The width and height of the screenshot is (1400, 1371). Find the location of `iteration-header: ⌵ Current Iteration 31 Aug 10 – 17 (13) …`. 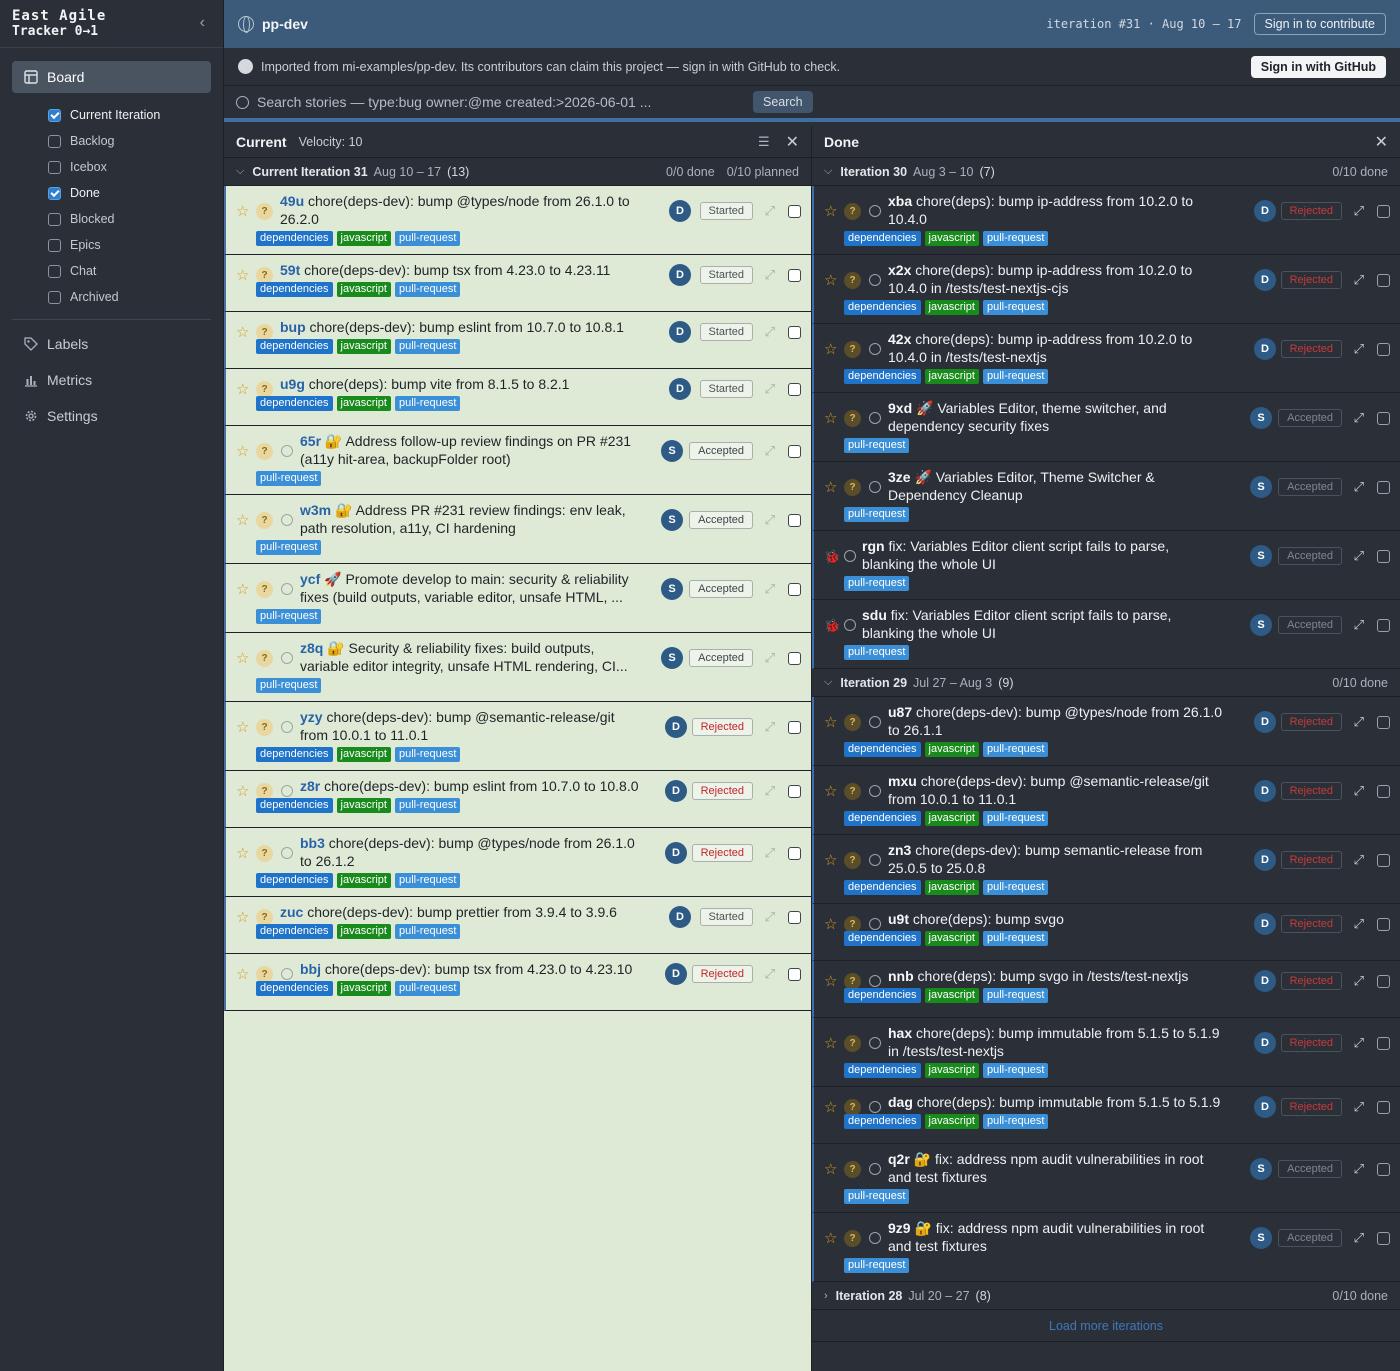

iteration-header: ⌵ Current Iteration 31 Aug 10 – 17 (13) … is located at coordinates (517, 172).